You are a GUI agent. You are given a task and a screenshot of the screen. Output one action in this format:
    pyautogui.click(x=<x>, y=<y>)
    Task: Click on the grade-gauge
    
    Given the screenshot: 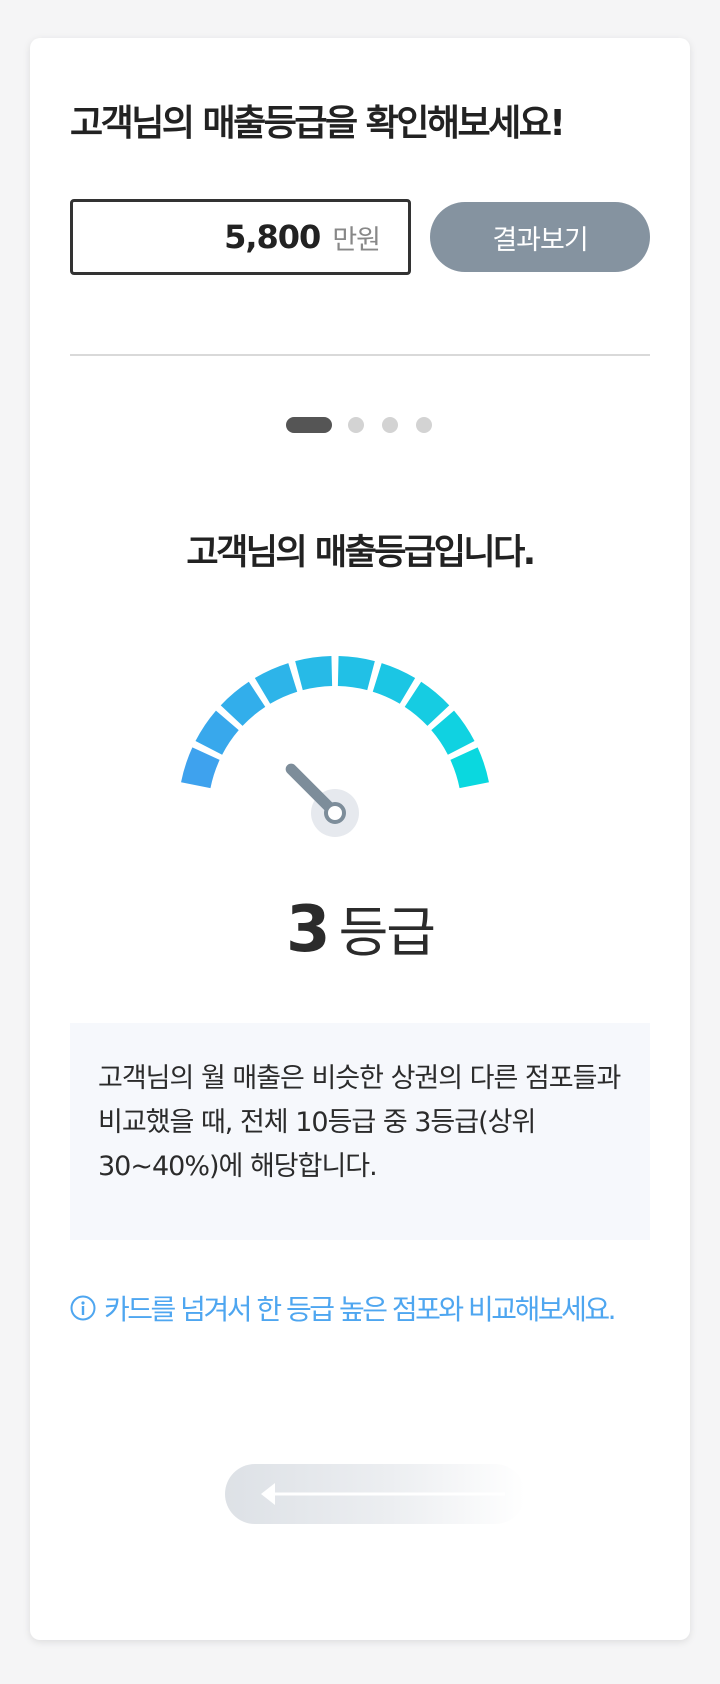 What is the action you would take?
    pyautogui.click(x=335, y=746)
    